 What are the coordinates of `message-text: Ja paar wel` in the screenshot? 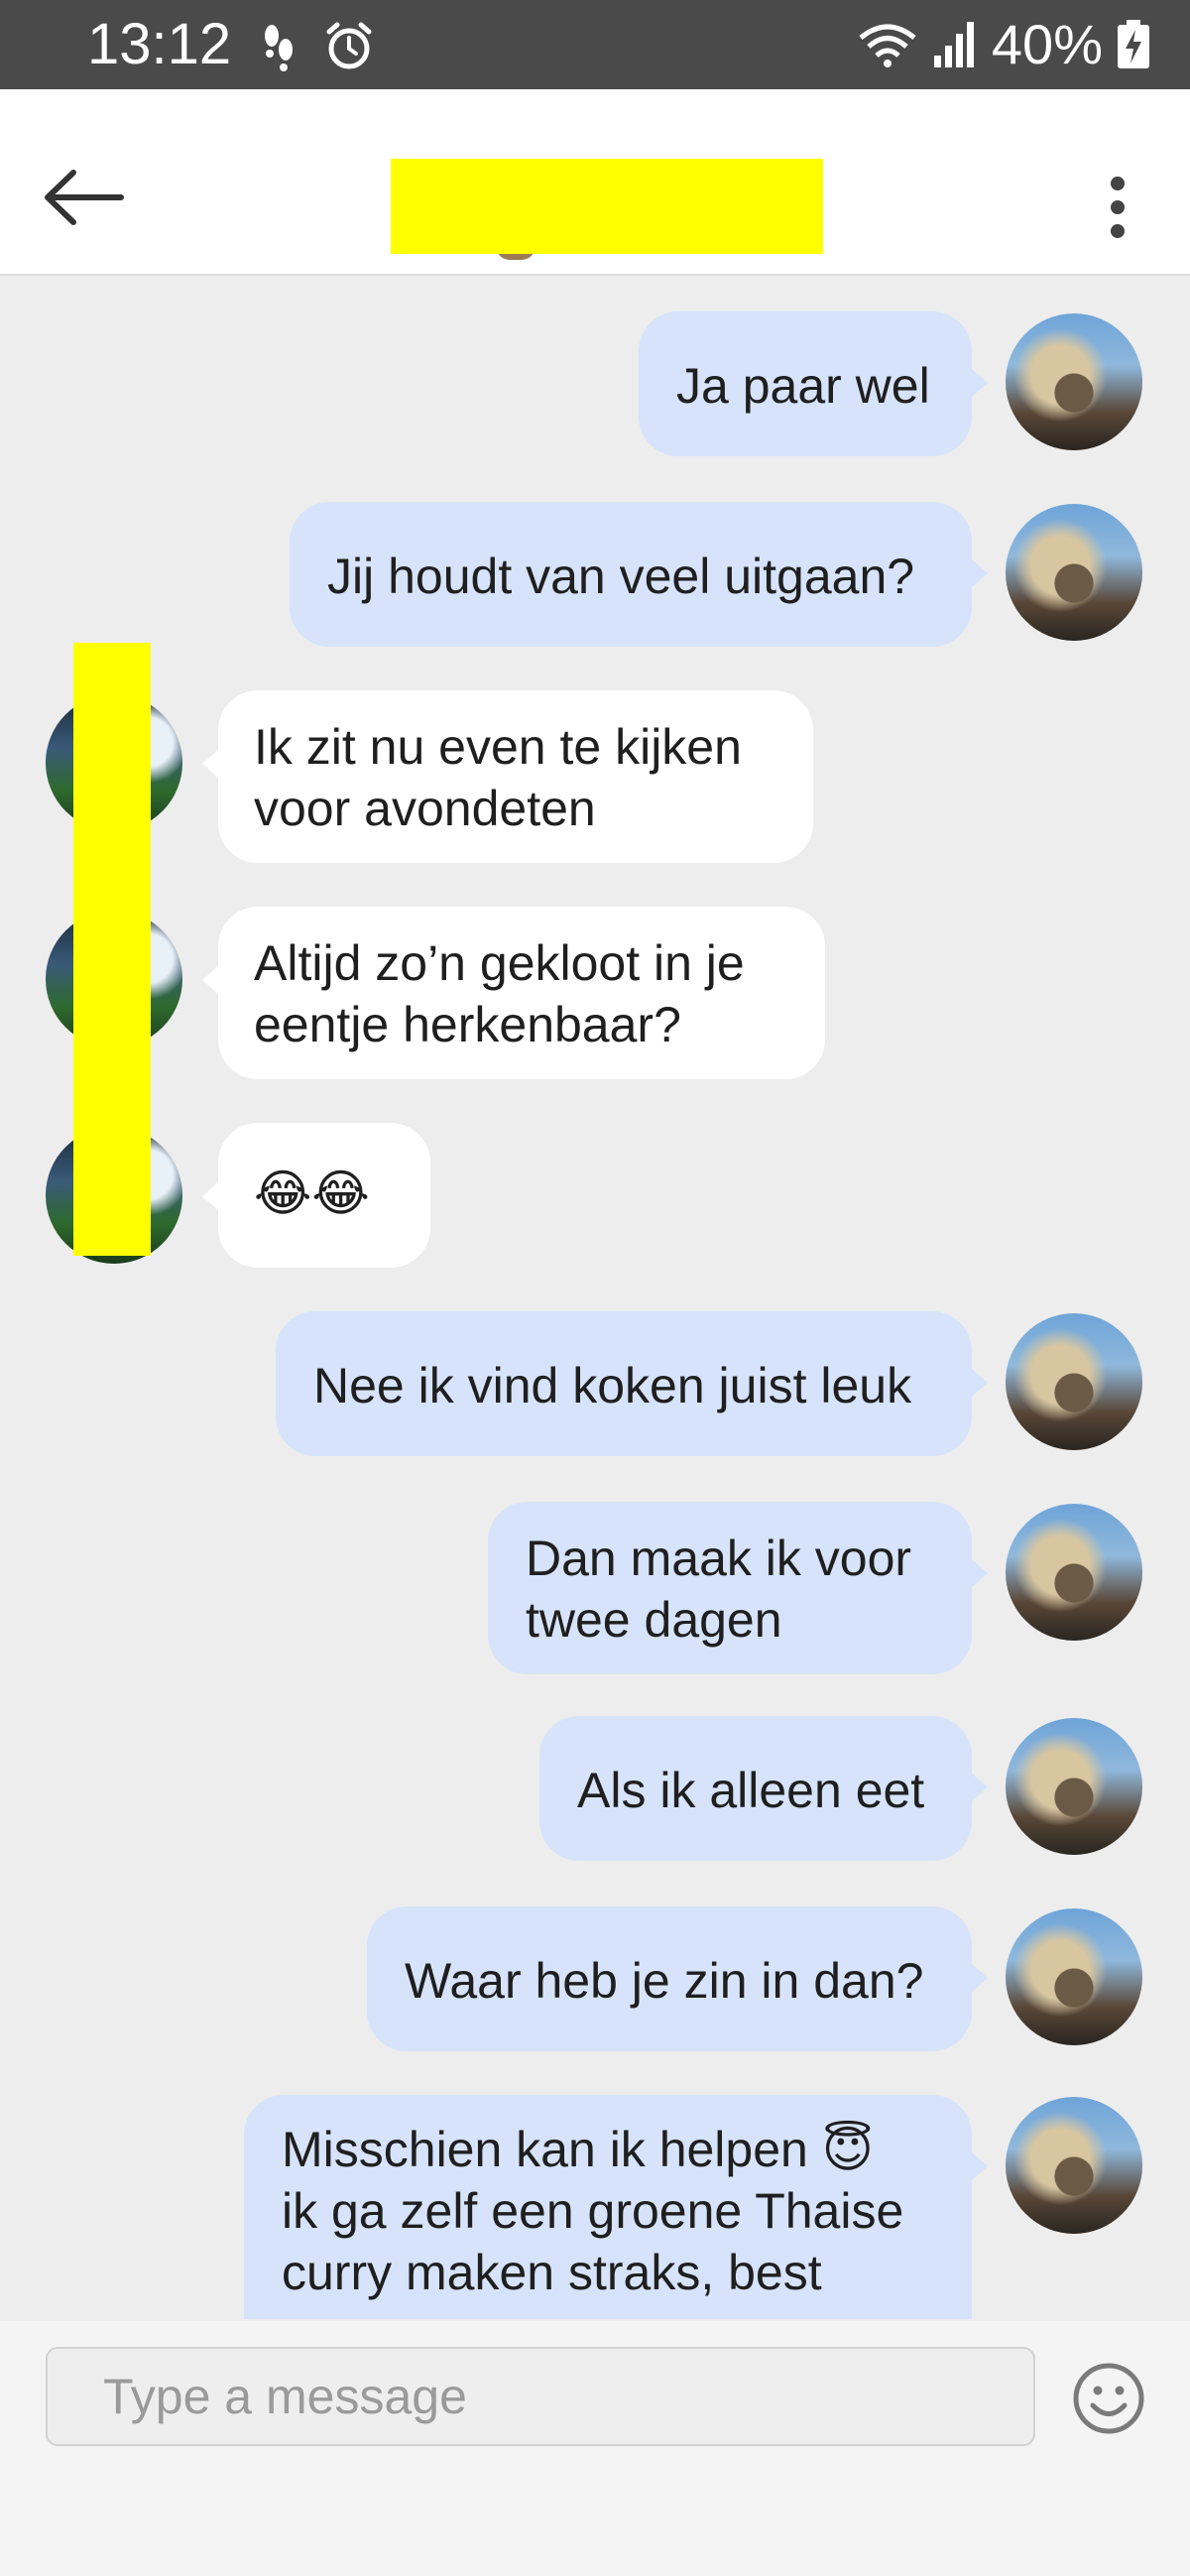 It's located at (803, 386).